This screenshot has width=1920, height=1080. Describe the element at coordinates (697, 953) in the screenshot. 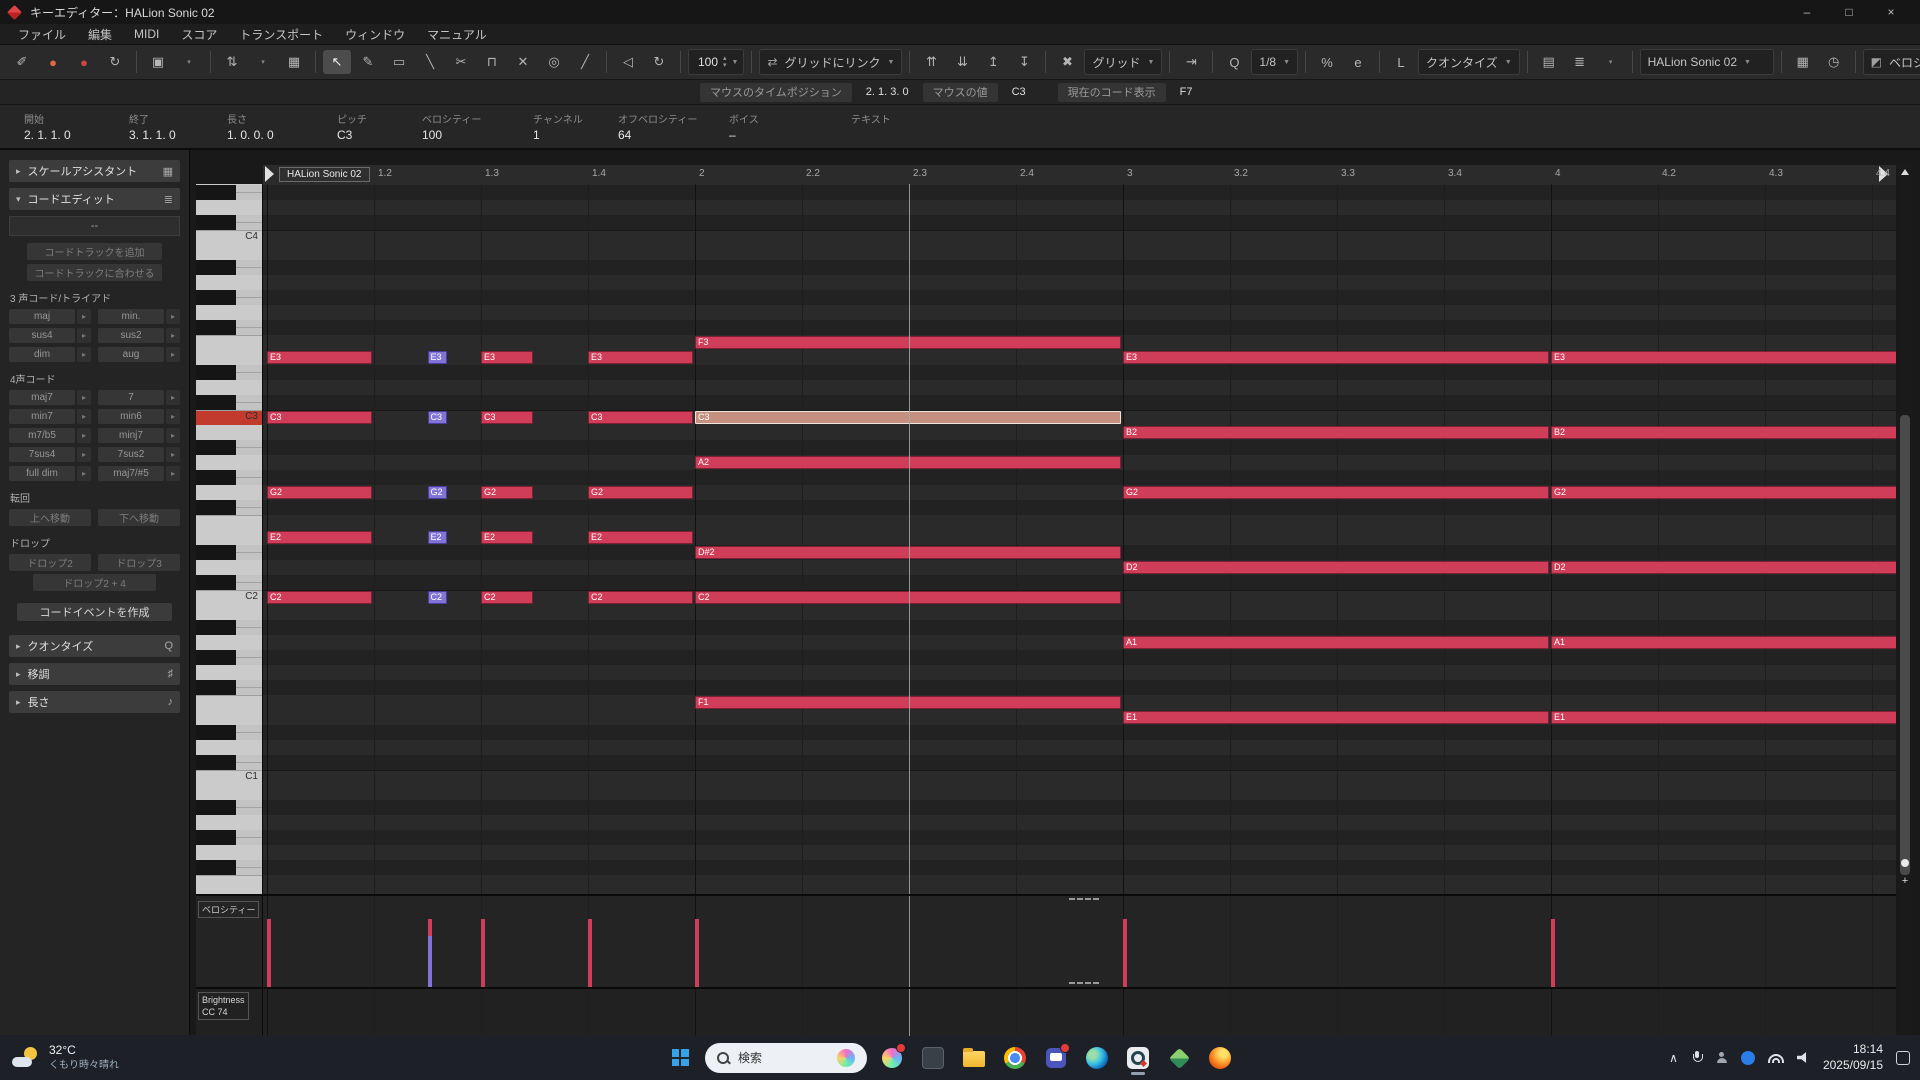

I see `velocity-bar` at that location.